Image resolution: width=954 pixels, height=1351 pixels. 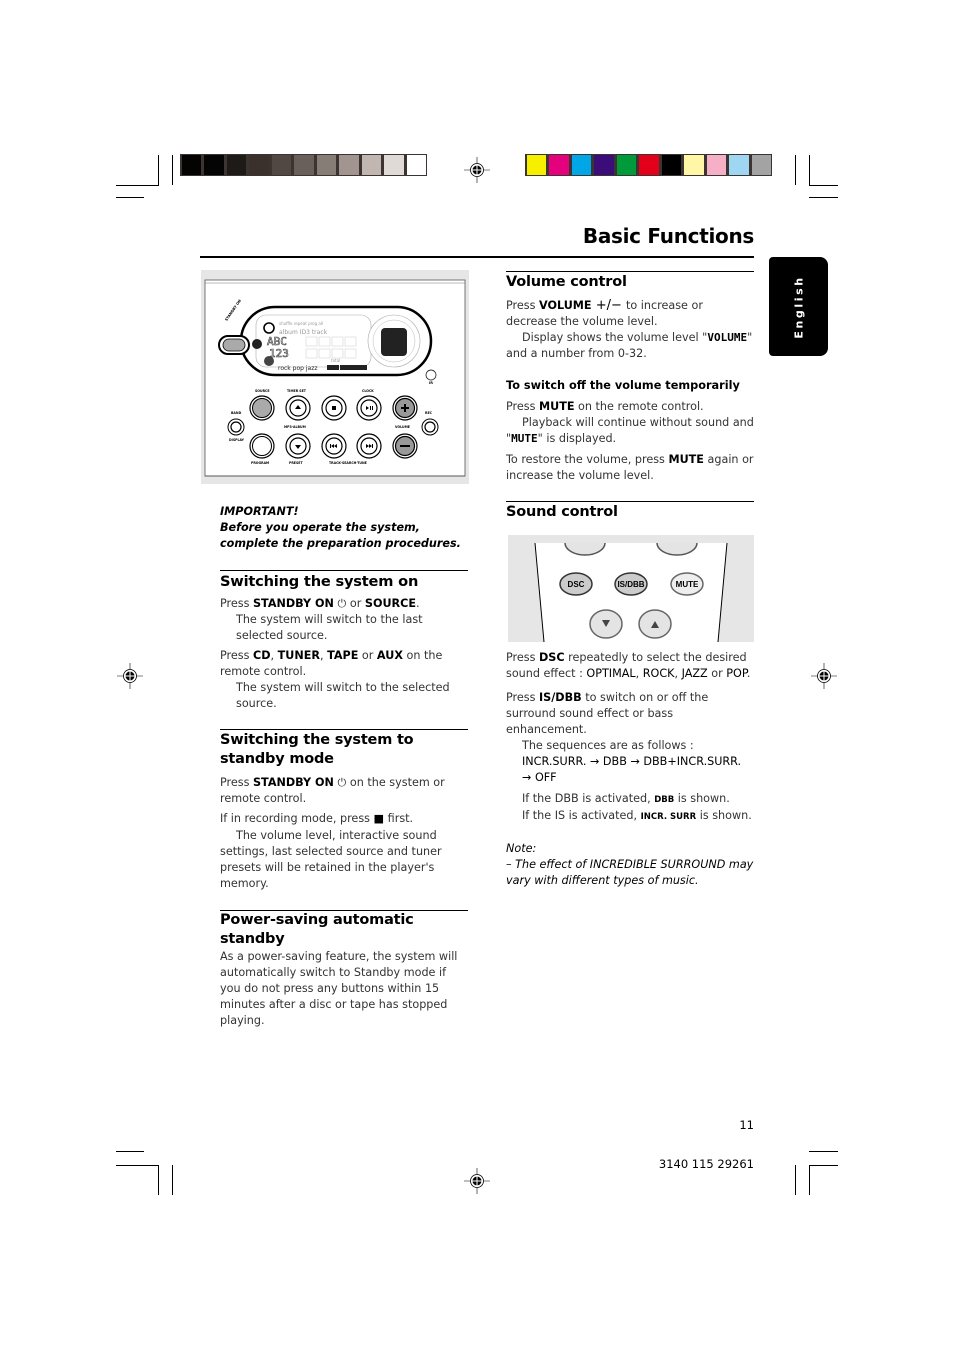 What do you see at coordinates (301, 323) in the screenshot?
I see `lcd-top-text: shuffle repeat prog all` at bounding box center [301, 323].